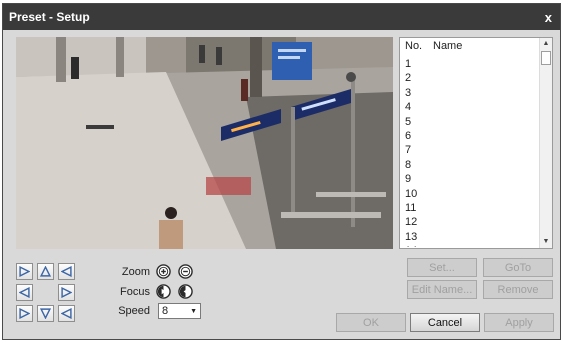 Image resolution: width=563 pixels, height=343 pixels. What do you see at coordinates (470, 165) in the screenshot?
I see `list-item: 8` at bounding box center [470, 165].